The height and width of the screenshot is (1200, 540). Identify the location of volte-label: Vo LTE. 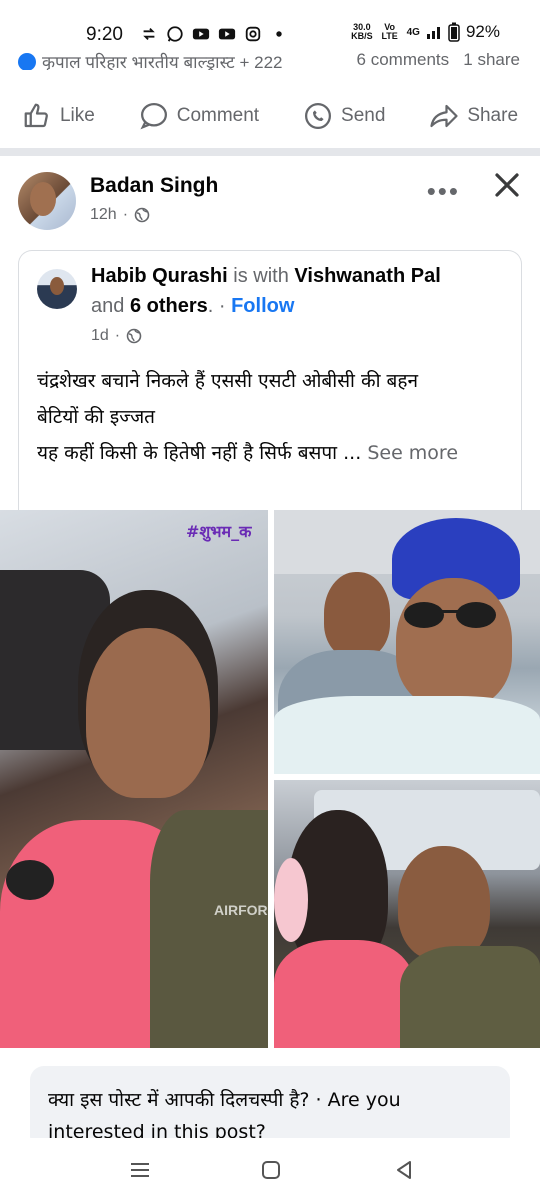
(389, 31).